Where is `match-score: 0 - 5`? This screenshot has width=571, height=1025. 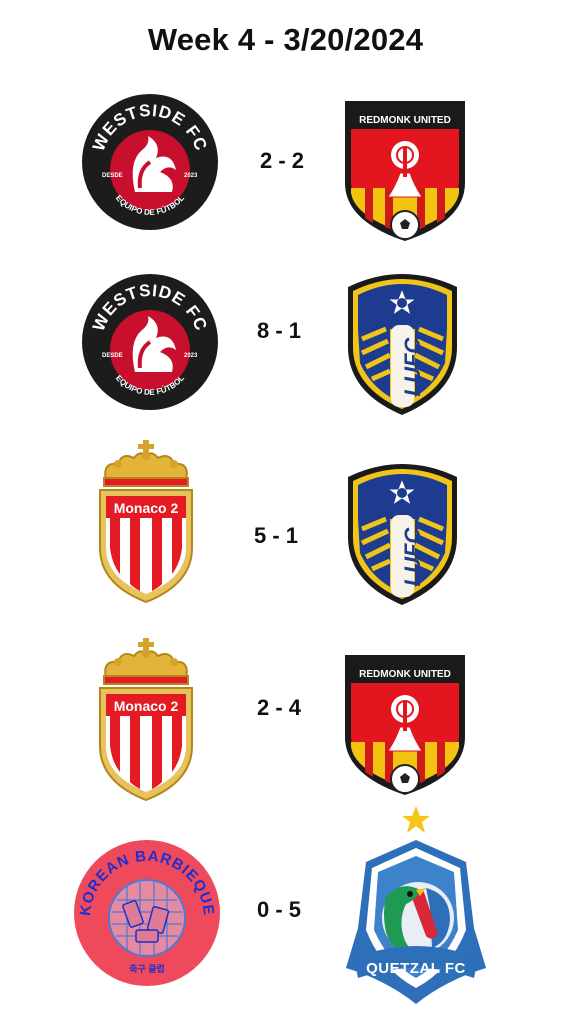 match-score: 0 - 5 is located at coordinates (279, 909).